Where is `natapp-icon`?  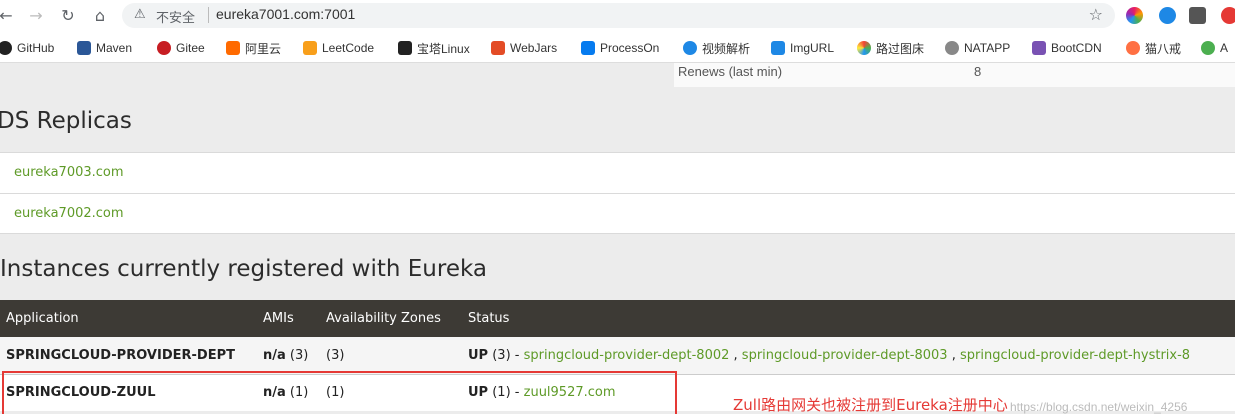 natapp-icon is located at coordinates (952, 48).